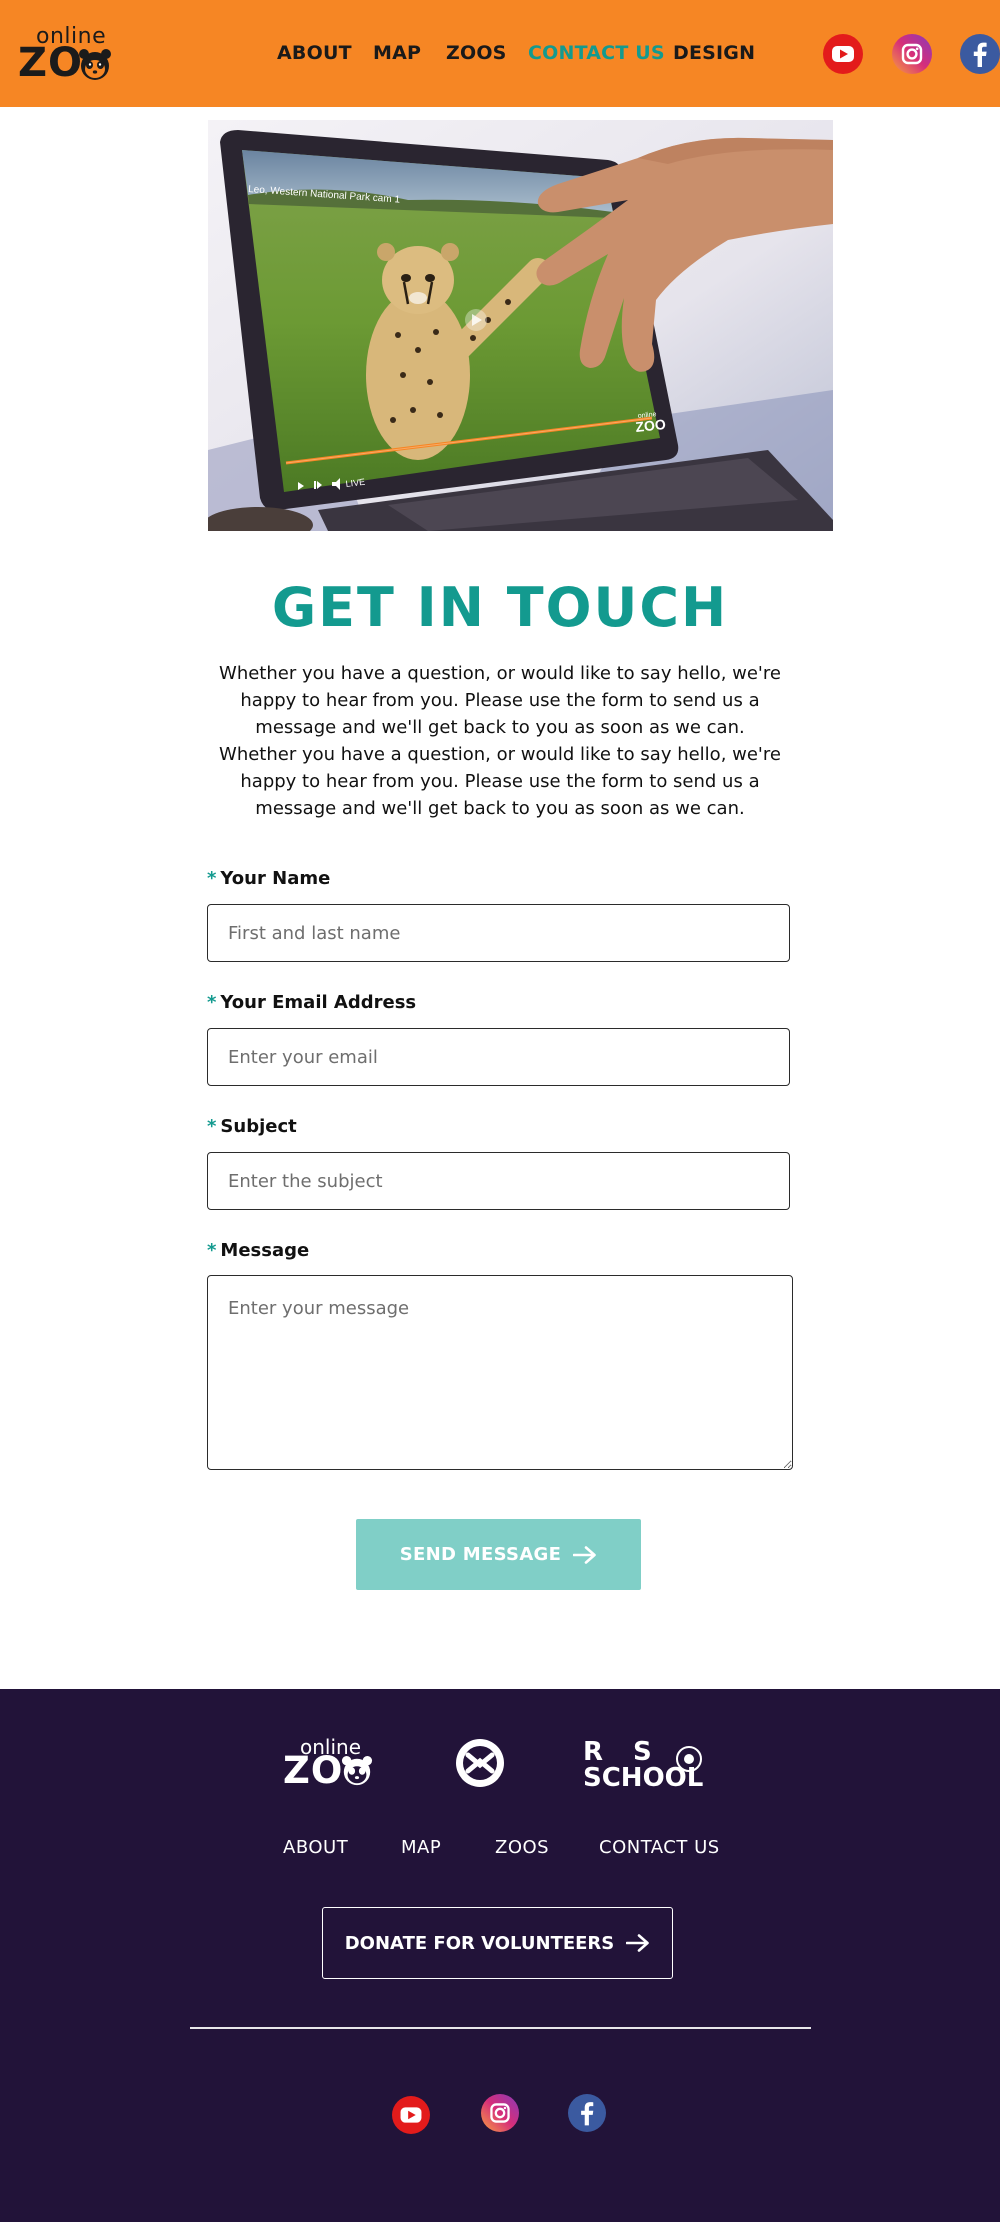 This screenshot has height=2222, width=1000. What do you see at coordinates (659, 1847) in the screenshot?
I see `footer-nav-contact-us: CONTACT US` at bounding box center [659, 1847].